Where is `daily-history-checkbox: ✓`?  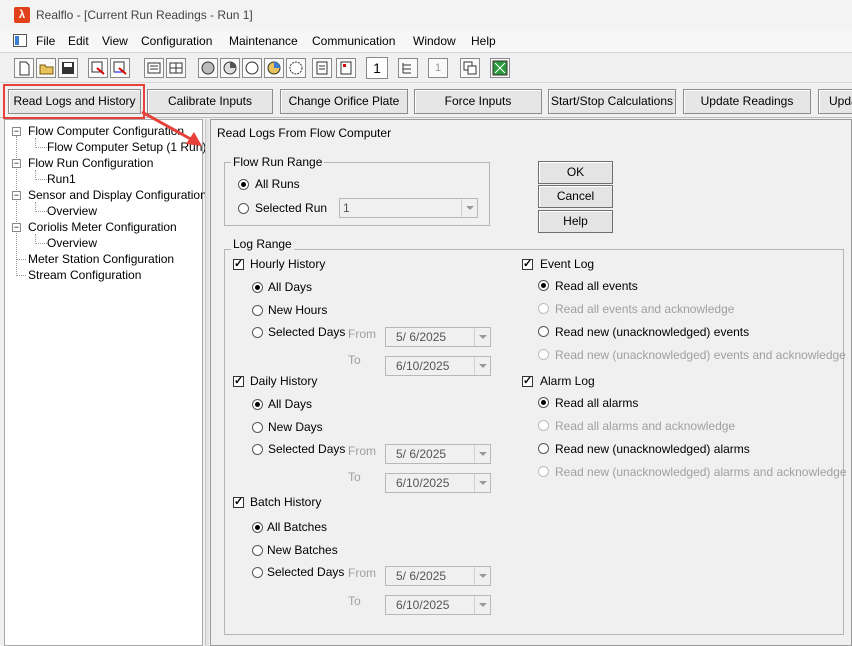 daily-history-checkbox: ✓ is located at coordinates (238, 381).